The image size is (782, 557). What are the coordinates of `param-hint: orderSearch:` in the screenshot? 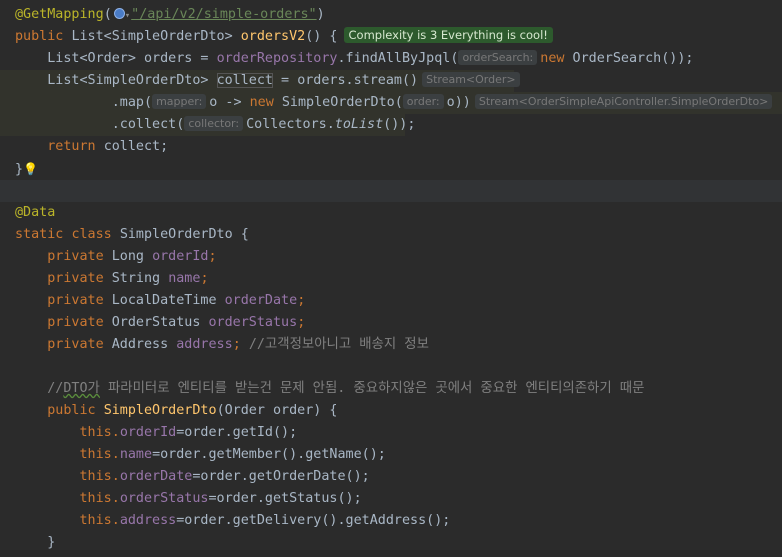 It's located at (498, 57).